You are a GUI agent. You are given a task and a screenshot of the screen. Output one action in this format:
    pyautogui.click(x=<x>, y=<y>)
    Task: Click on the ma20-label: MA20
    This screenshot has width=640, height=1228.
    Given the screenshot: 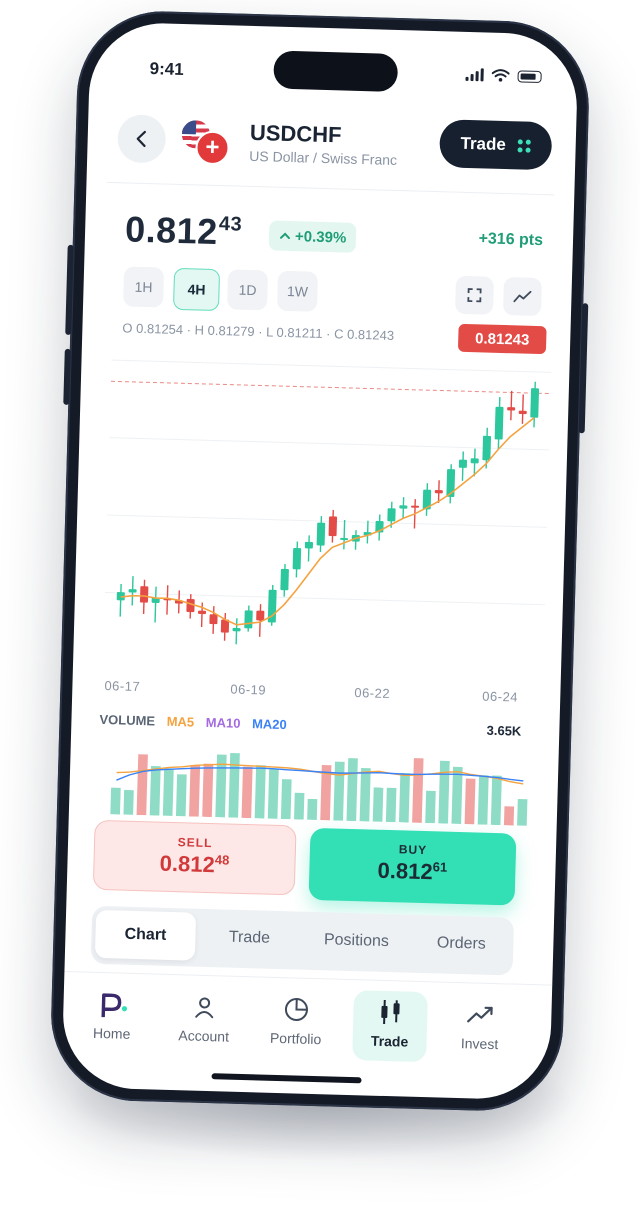 What is the action you would take?
    pyautogui.click(x=269, y=724)
    